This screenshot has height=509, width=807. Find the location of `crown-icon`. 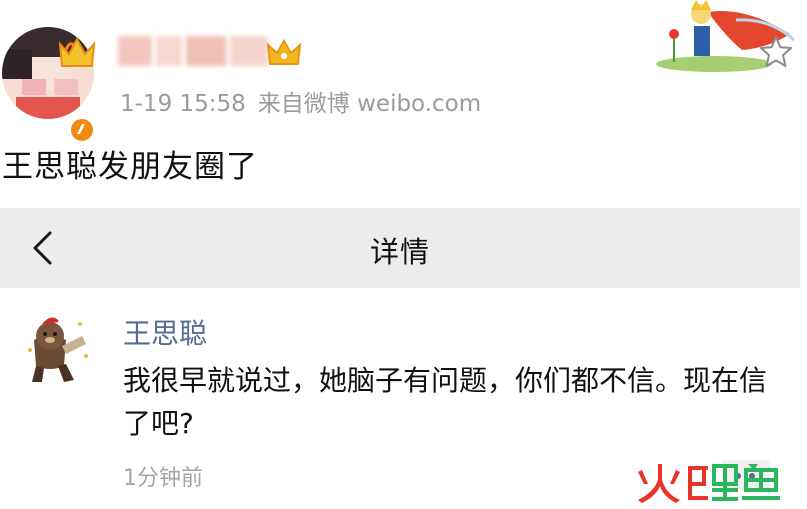

crown-icon is located at coordinates (284, 52).